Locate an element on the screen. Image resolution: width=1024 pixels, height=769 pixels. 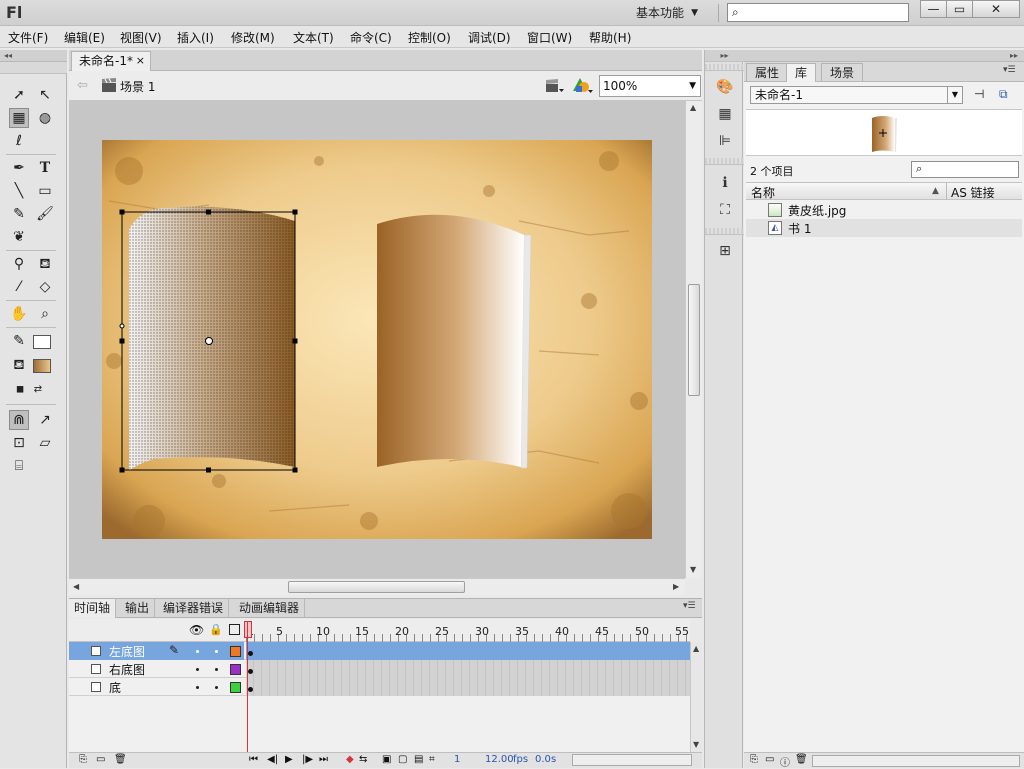
tab-scene: 场景 is located at coordinates (842, 72).